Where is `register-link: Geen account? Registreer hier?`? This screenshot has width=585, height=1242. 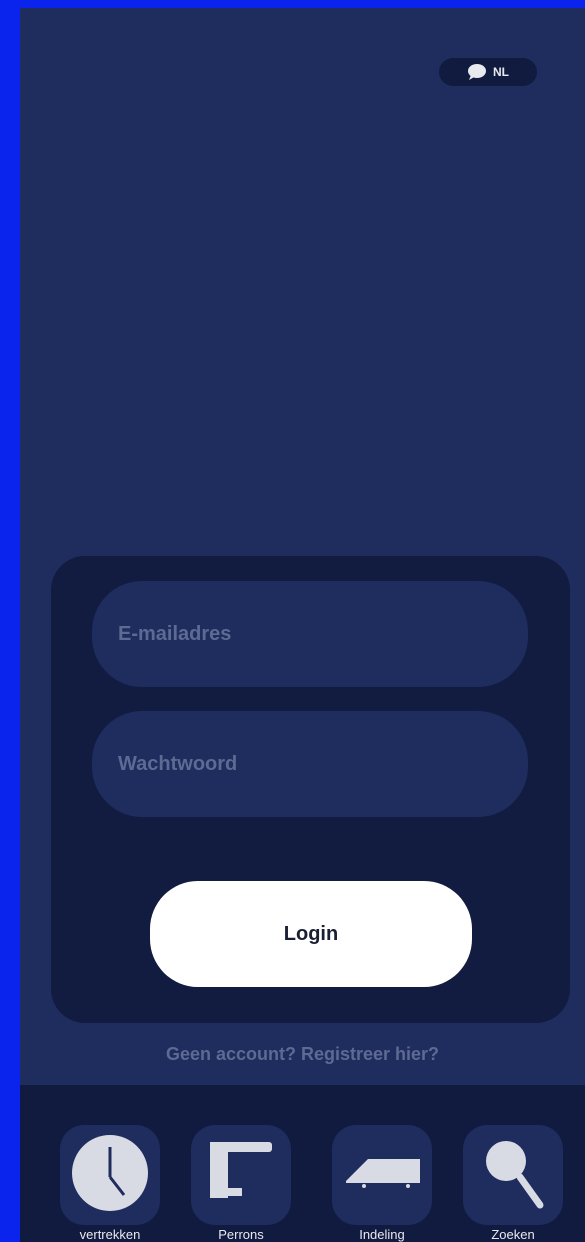
register-link: Geen account? Registreer hier? is located at coordinates (302, 1054).